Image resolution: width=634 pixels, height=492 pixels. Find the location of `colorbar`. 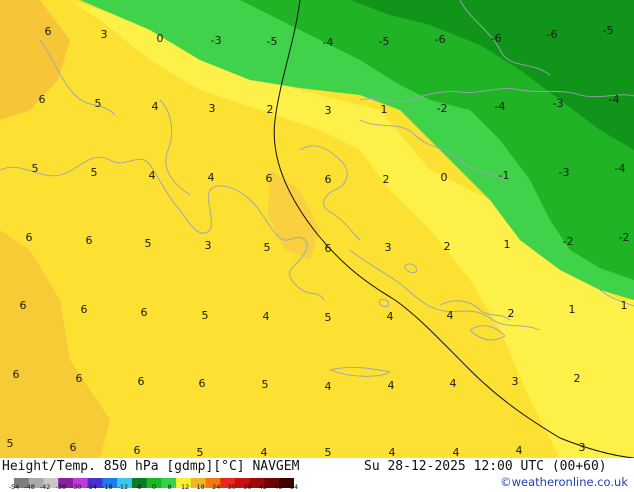

colorbar is located at coordinates (154, 480).